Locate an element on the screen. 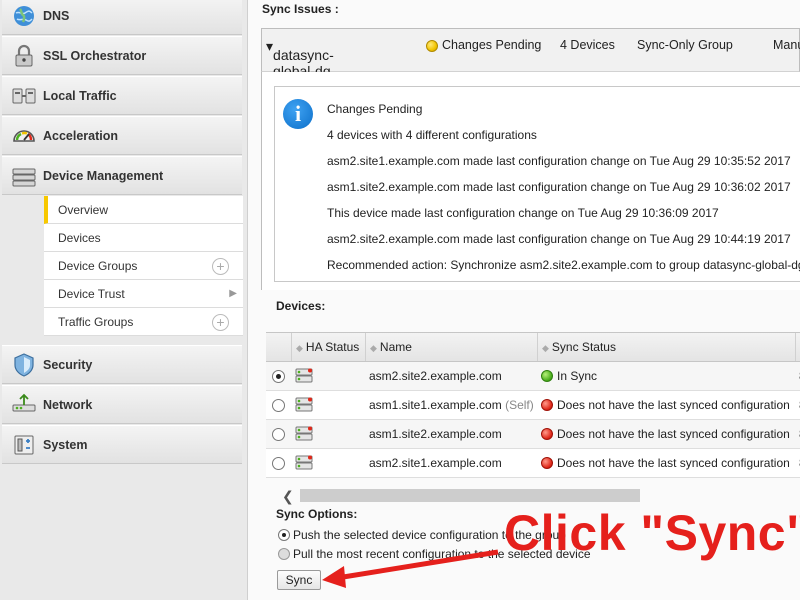 Image resolution: width=800 pixels, height=600 pixels. nav-security: Security is located at coordinates (122, 364).